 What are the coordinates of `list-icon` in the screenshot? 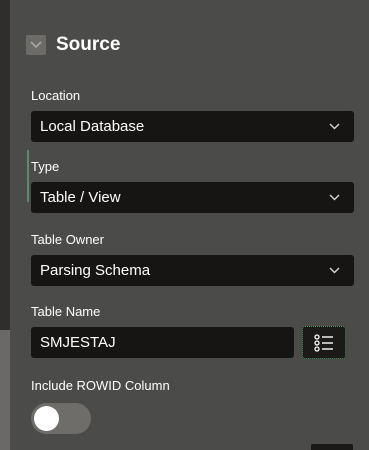 It's located at (323, 342).